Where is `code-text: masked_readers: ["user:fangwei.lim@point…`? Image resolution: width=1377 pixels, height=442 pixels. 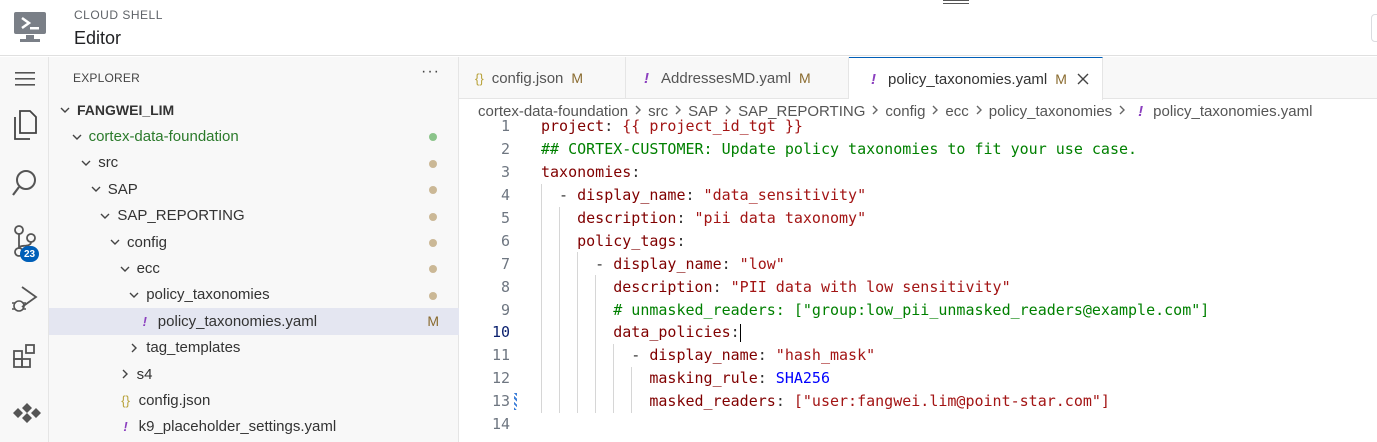 code-text: masked_readers: ["user:fangwei.lim@point… is located at coordinates (879, 401).